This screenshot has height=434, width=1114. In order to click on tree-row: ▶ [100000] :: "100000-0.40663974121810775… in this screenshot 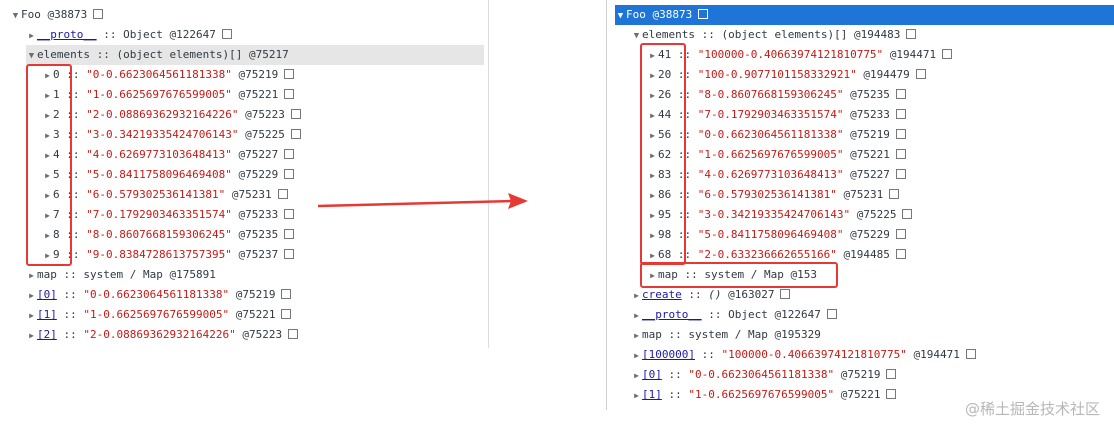, I will do `click(803, 355)`.